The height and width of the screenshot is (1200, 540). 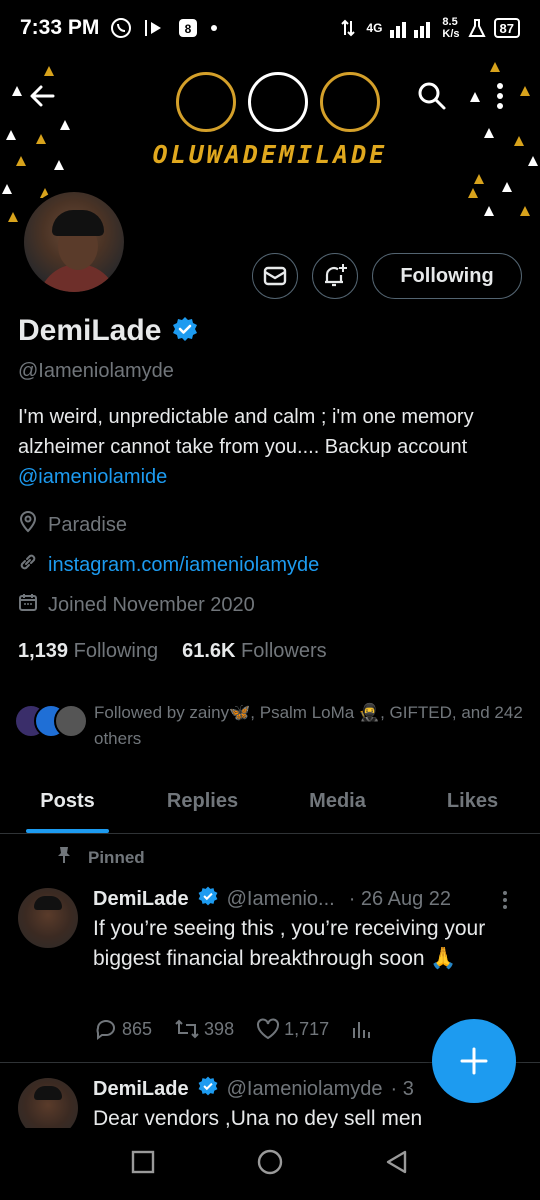 What do you see at coordinates (214, 28) in the screenshot?
I see `dot-icon` at bounding box center [214, 28].